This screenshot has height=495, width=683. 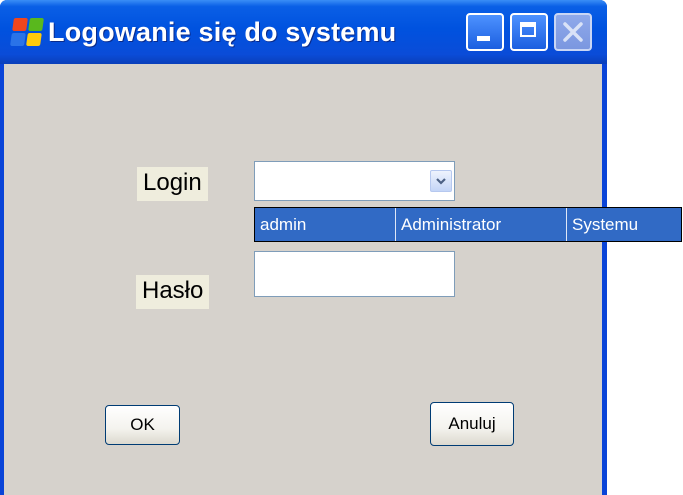 I want to click on login-label: Login, so click(x=172, y=184).